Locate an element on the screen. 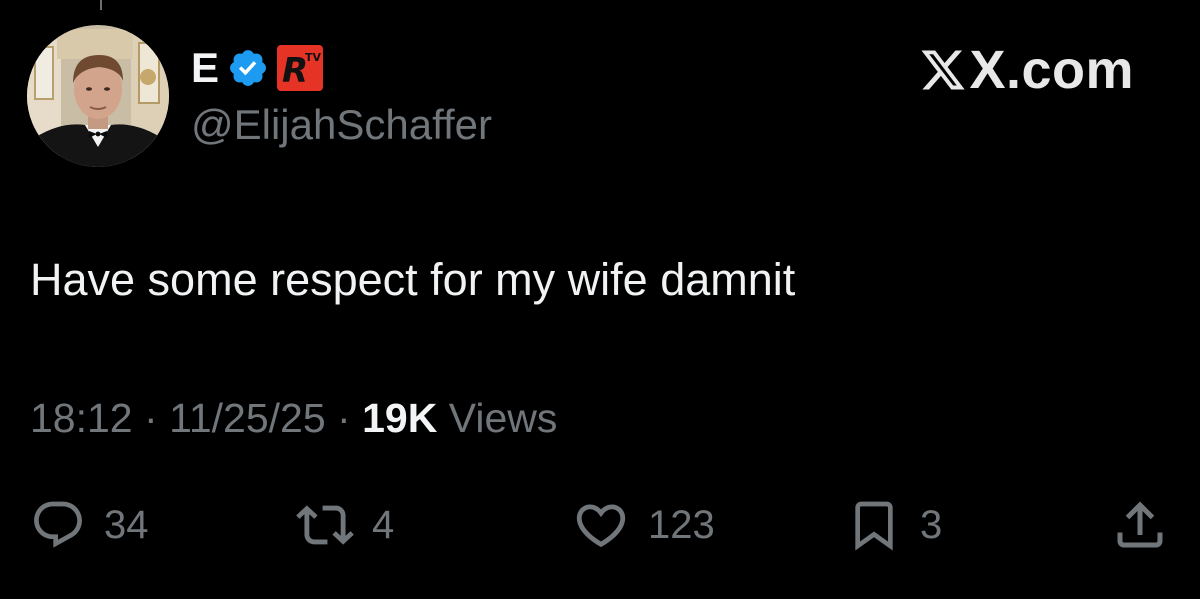 The image size is (1200, 599). display-name: E is located at coordinates (205, 68).